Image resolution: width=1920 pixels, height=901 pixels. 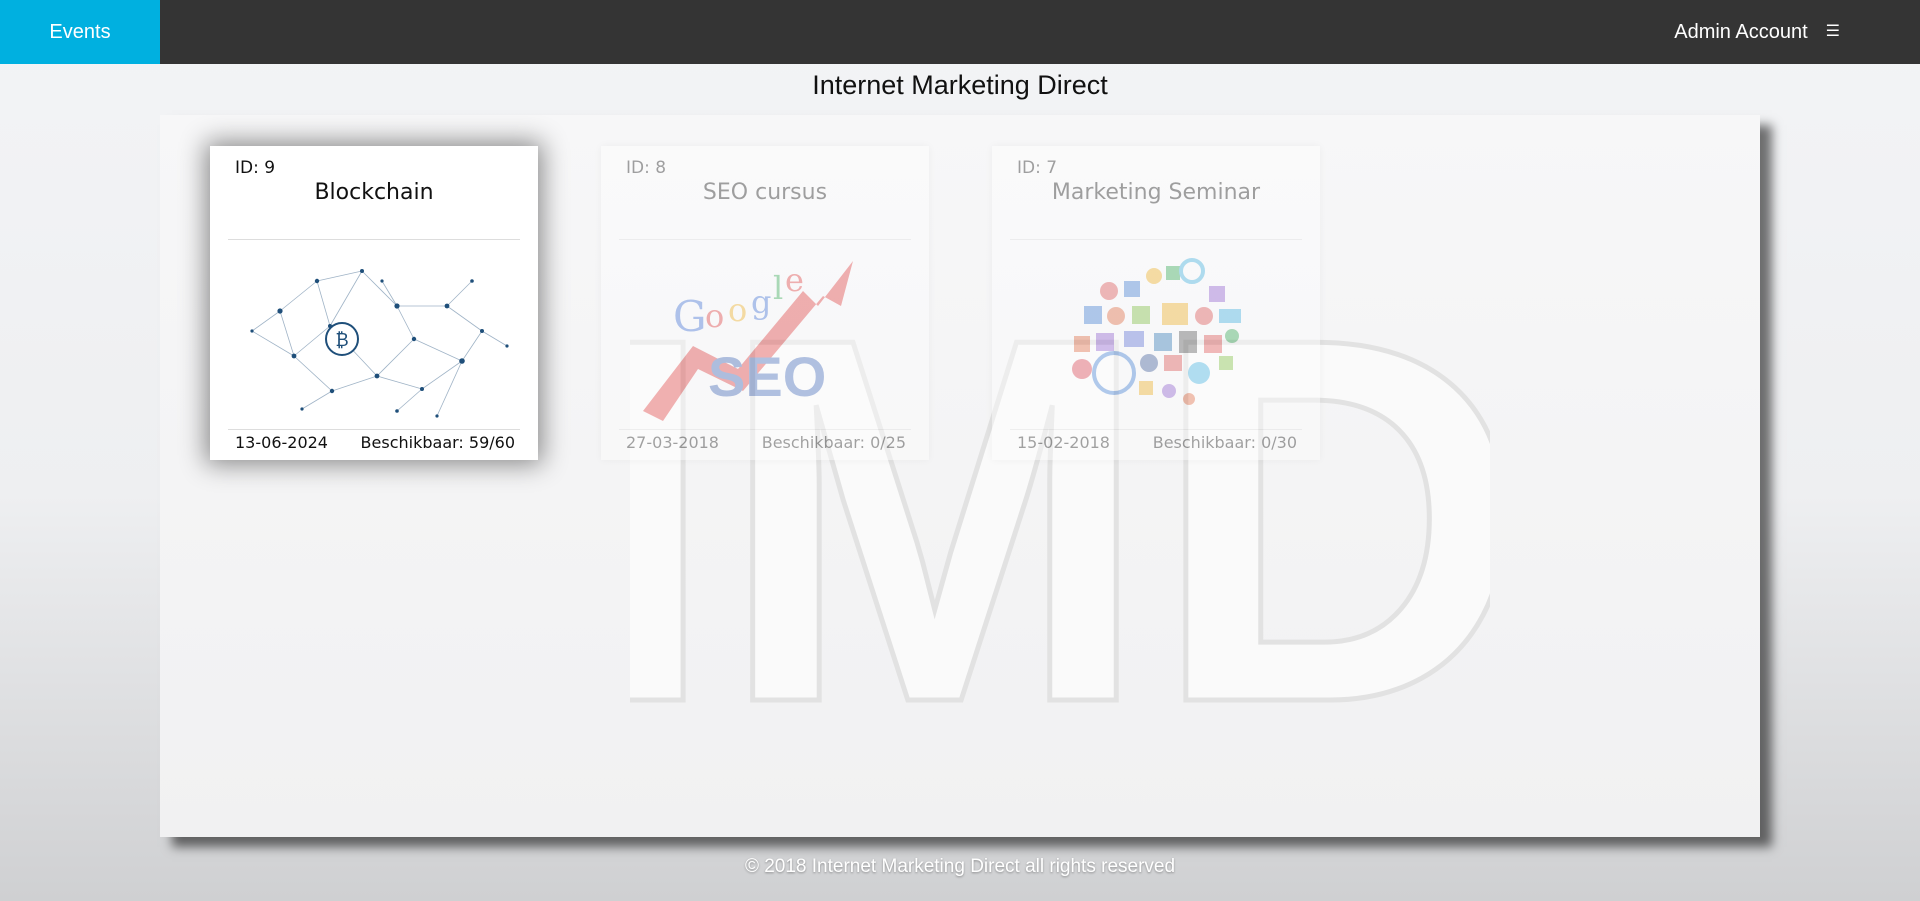 I want to click on event-id: ID: 8, so click(x=646, y=168).